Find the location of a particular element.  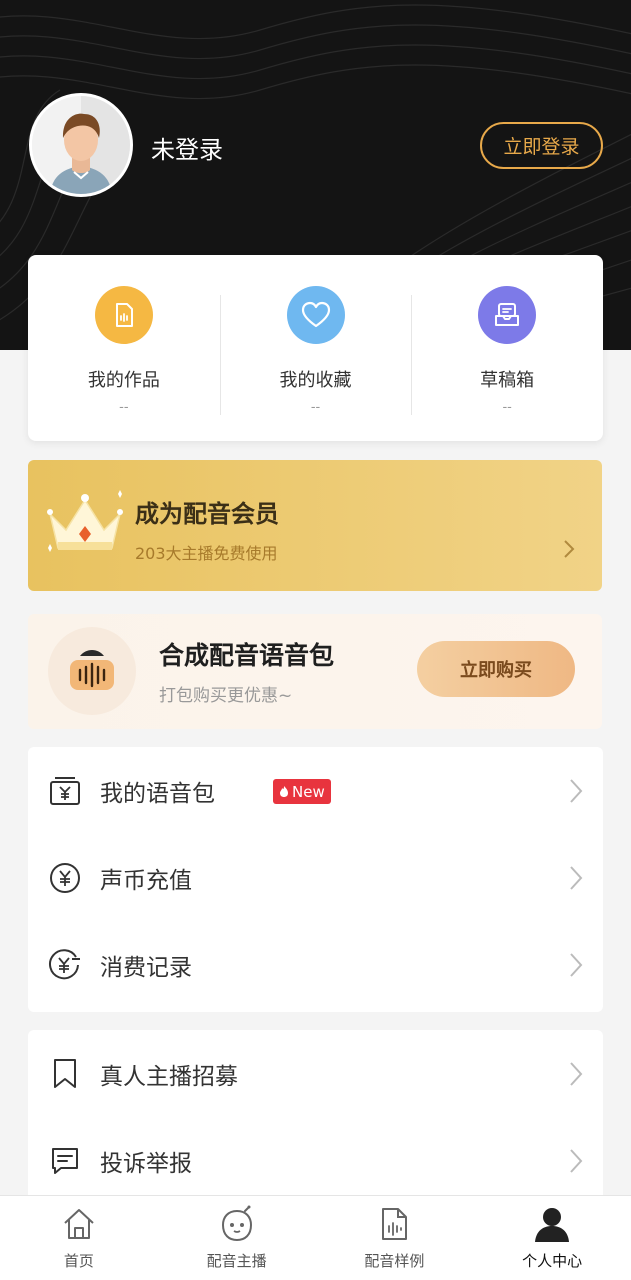

stat-drafts: 草稿箱 -- is located at coordinates (507, 348).